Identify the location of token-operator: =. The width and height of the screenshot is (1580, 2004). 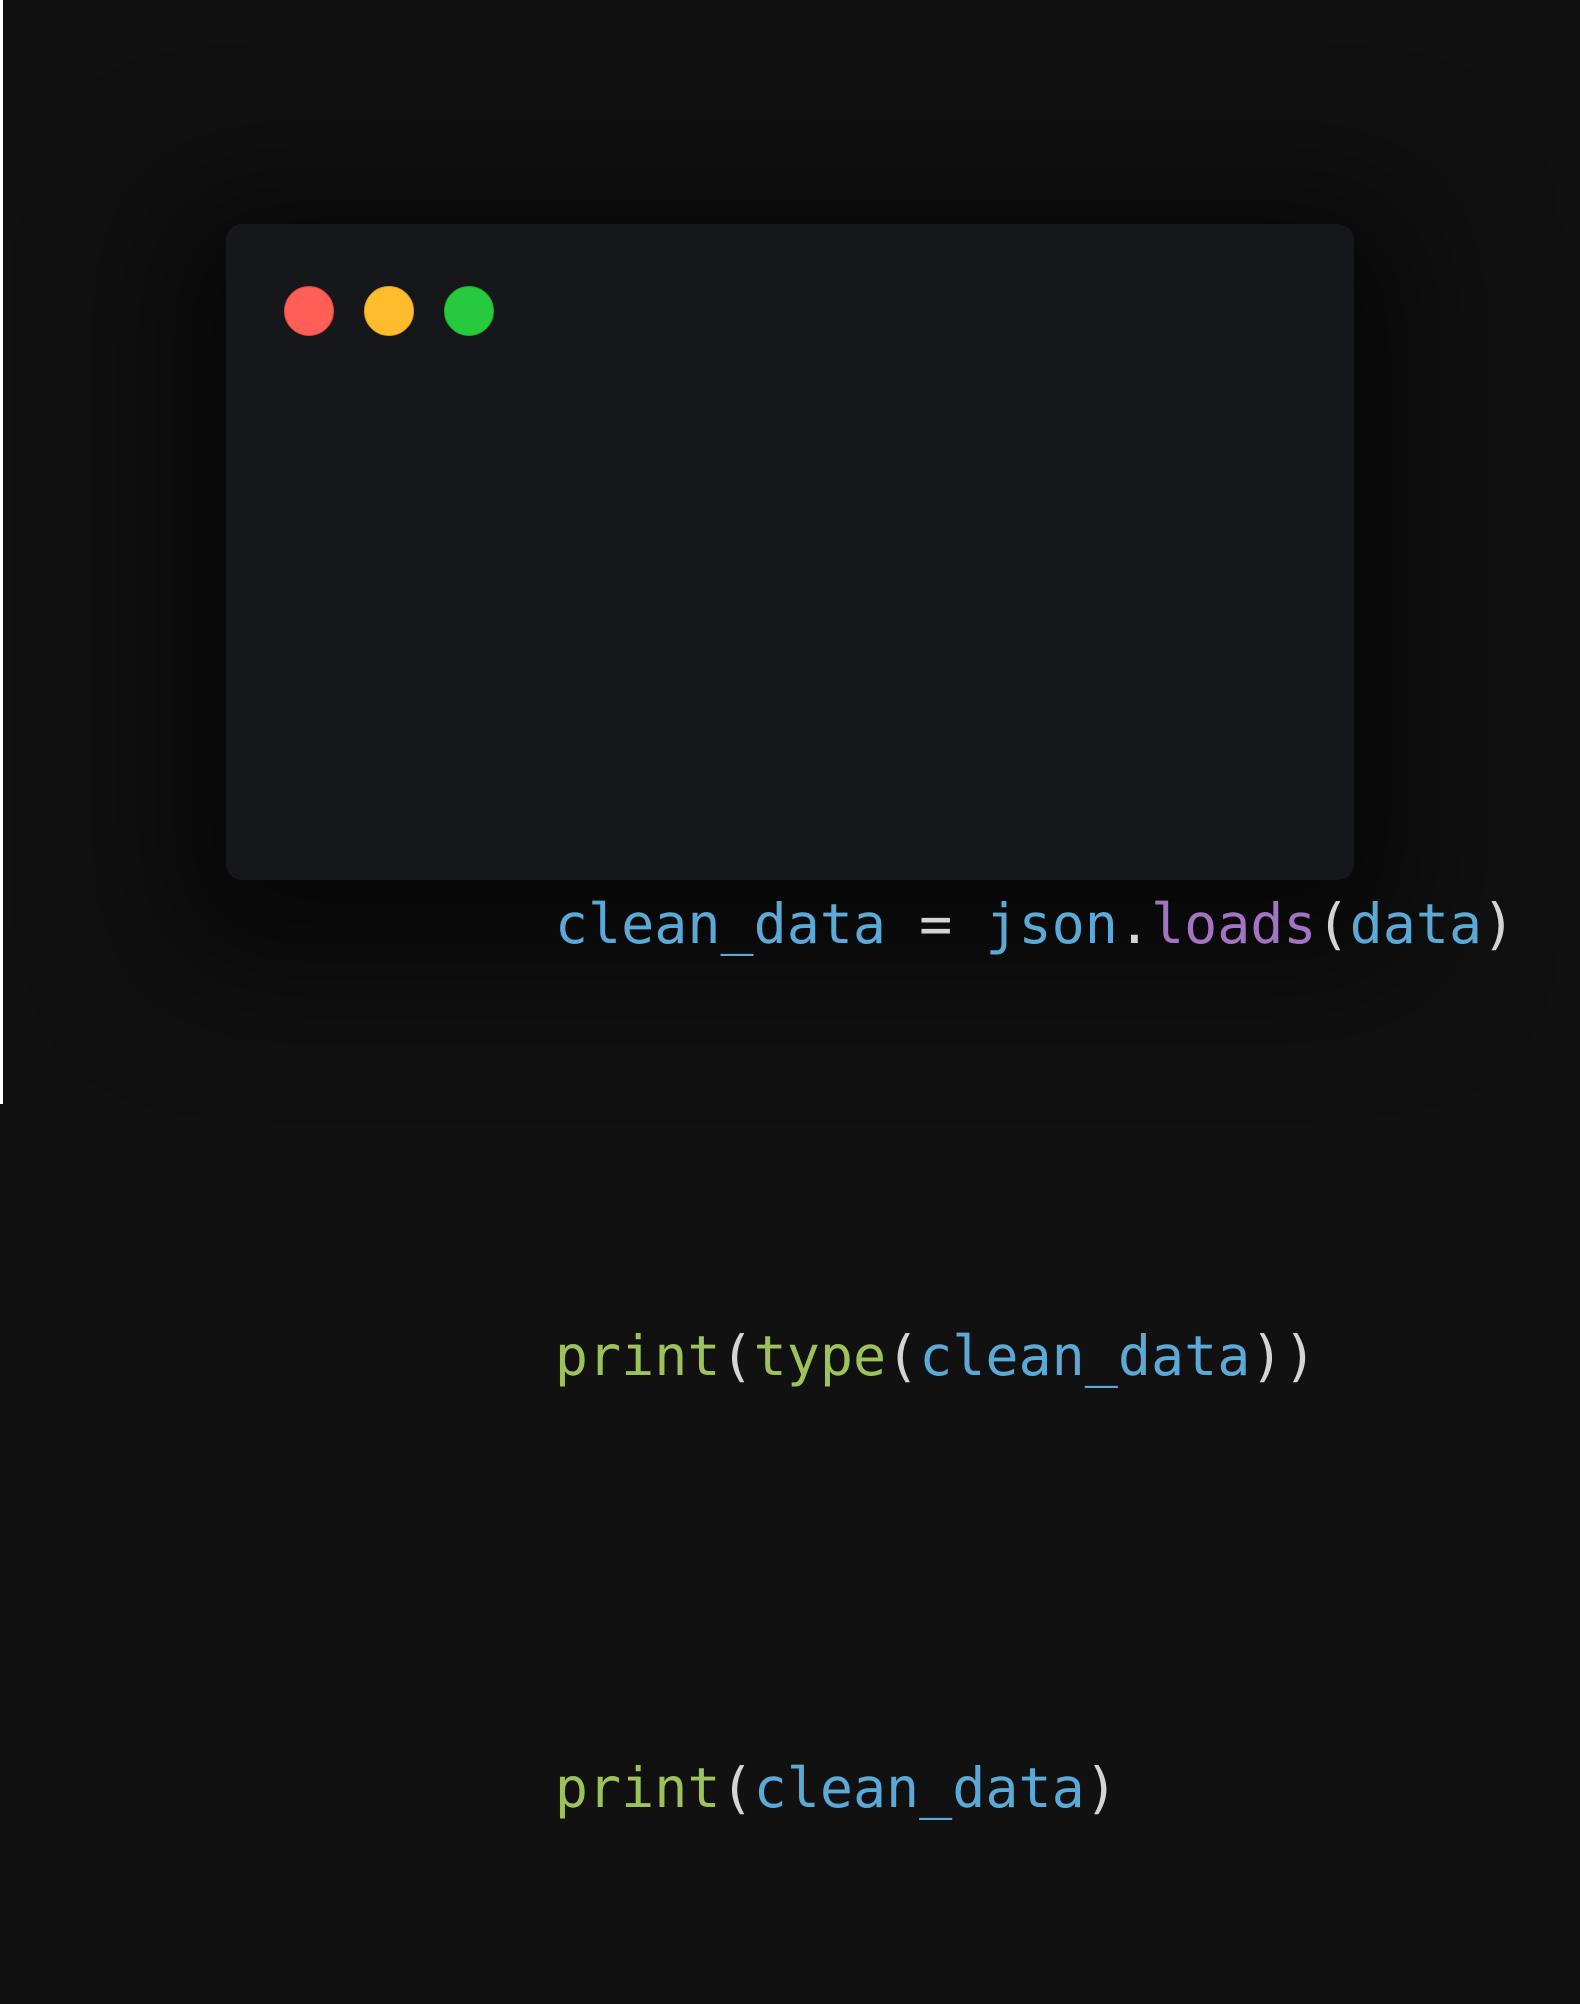
(936, 924).